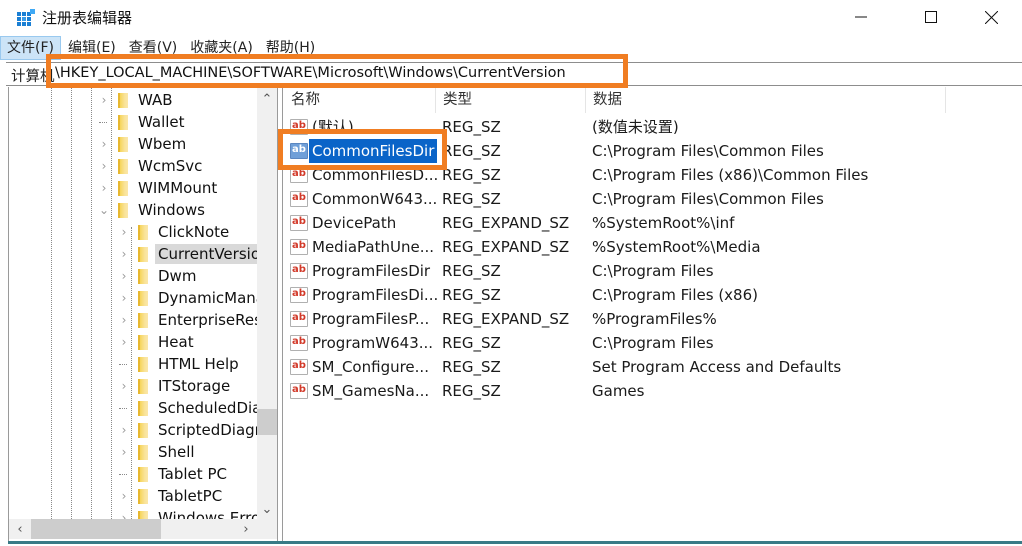 The image size is (1022, 546). What do you see at coordinates (51, 303) in the screenshot?
I see `tree-guide-line` at bounding box center [51, 303].